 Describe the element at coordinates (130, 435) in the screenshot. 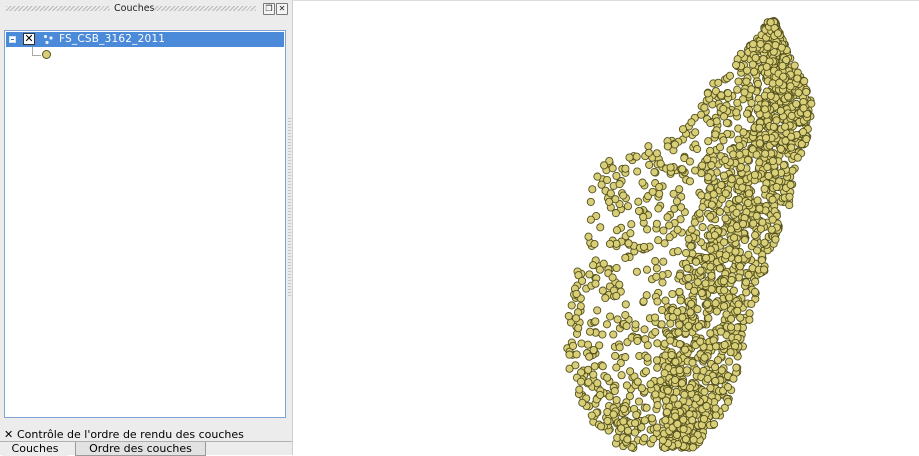

I see `render-order-label: Contrôle de l'ordre de rendu des couches` at that location.